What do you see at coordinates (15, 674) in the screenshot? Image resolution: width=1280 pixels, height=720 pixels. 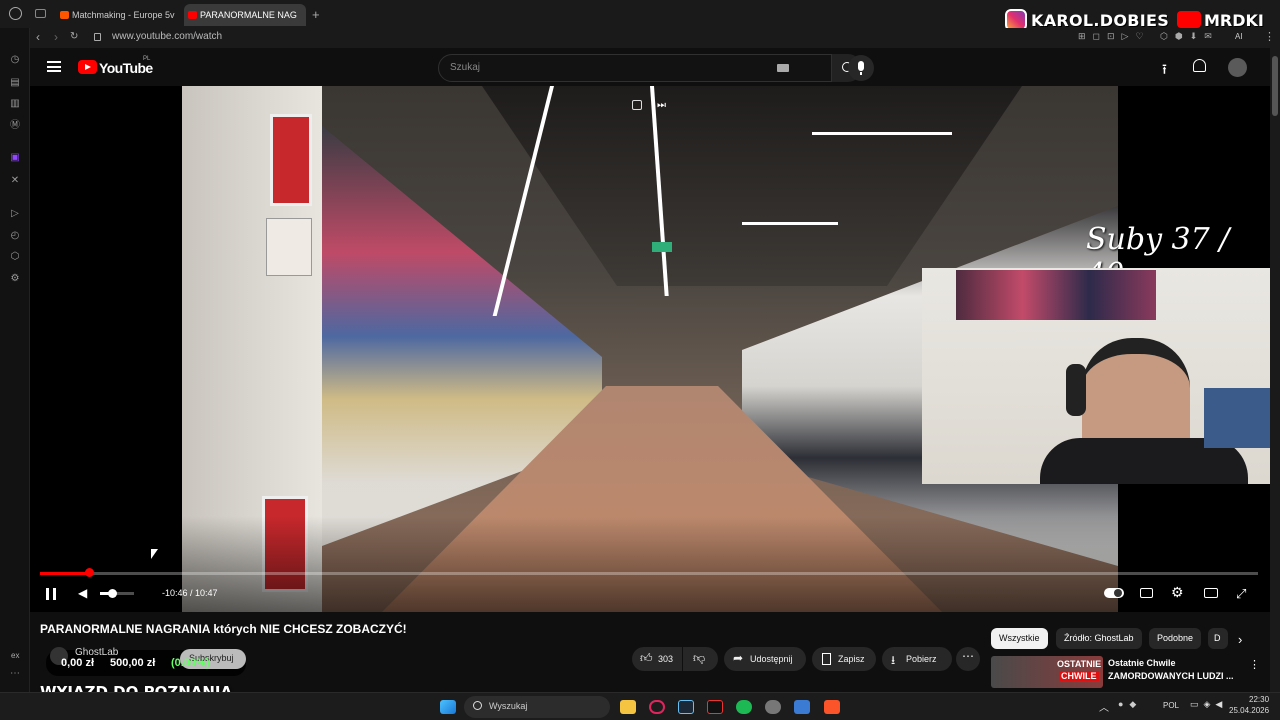 I see `sidebar-more-icon: ⋯` at bounding box center [15, 674].